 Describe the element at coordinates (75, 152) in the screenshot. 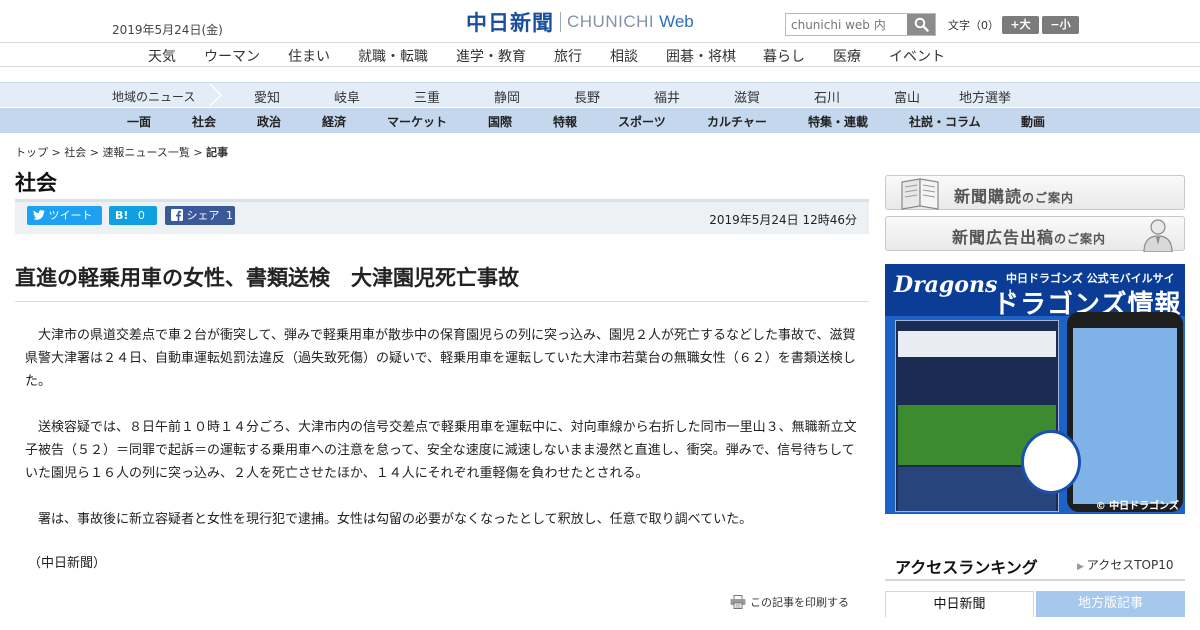

I see `breadcrumb-link: 社会` at that location.